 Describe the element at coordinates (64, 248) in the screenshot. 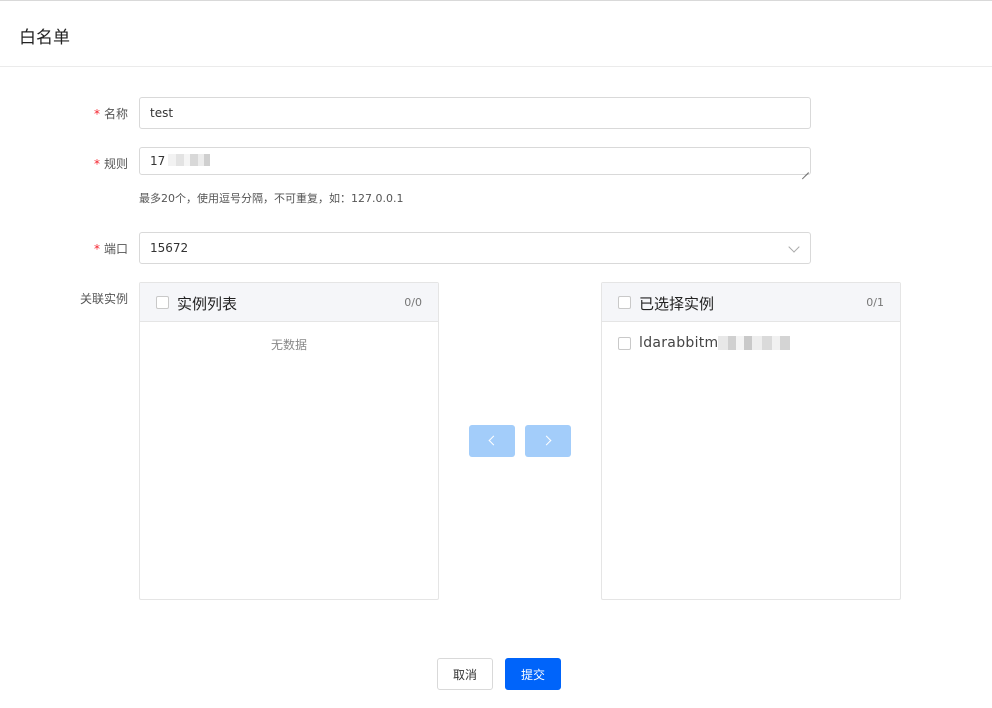

I see `port-label: *端口` at that location.